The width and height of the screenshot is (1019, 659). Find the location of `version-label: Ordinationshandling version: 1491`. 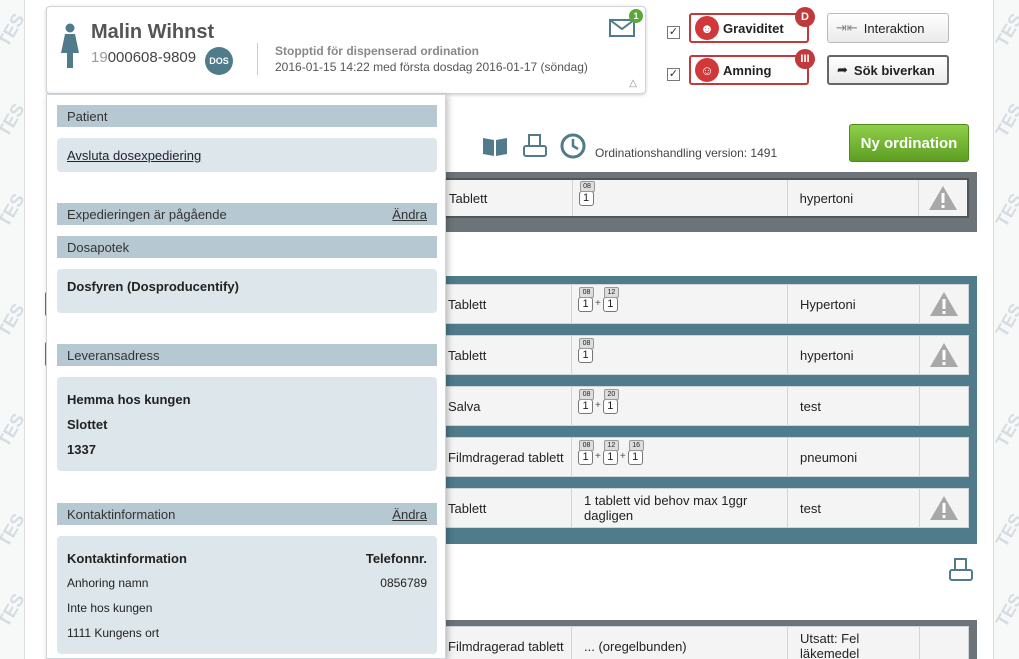

version-label: Ordinationshandling version: 1491 is located at coordinates (686, 153).